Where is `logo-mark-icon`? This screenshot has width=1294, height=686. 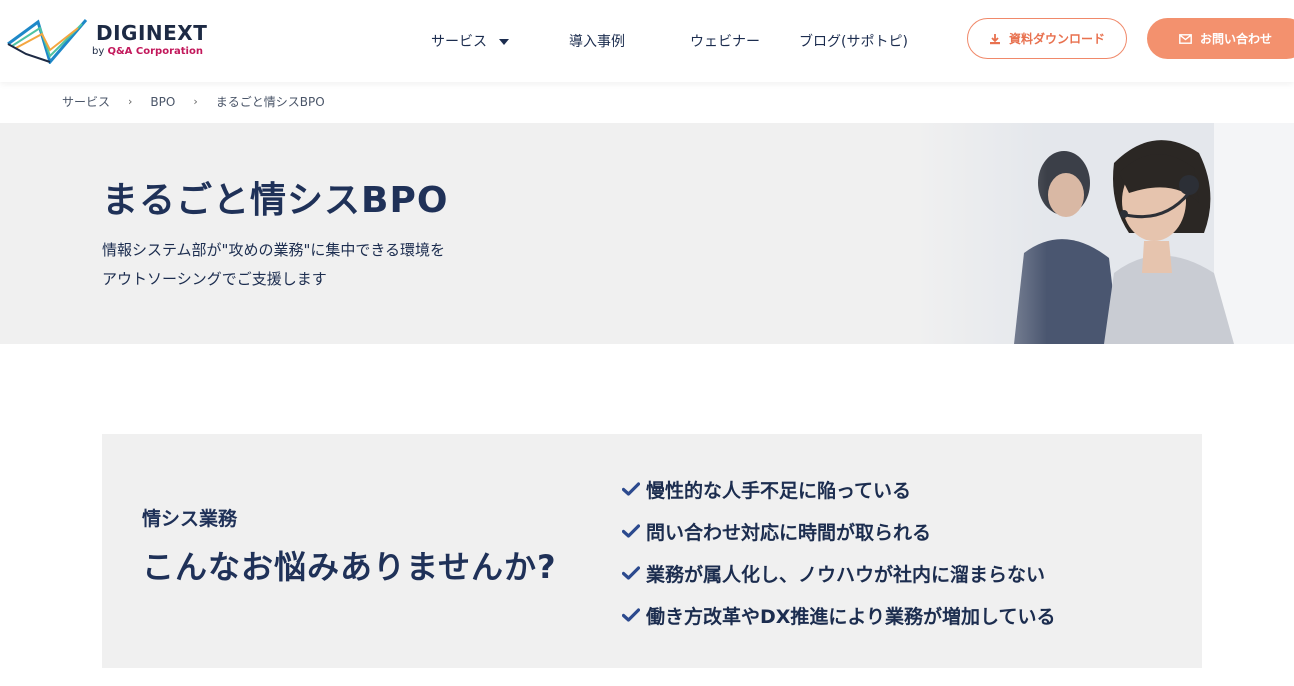
logo-mark-icon is located at coordinates (47, 41).